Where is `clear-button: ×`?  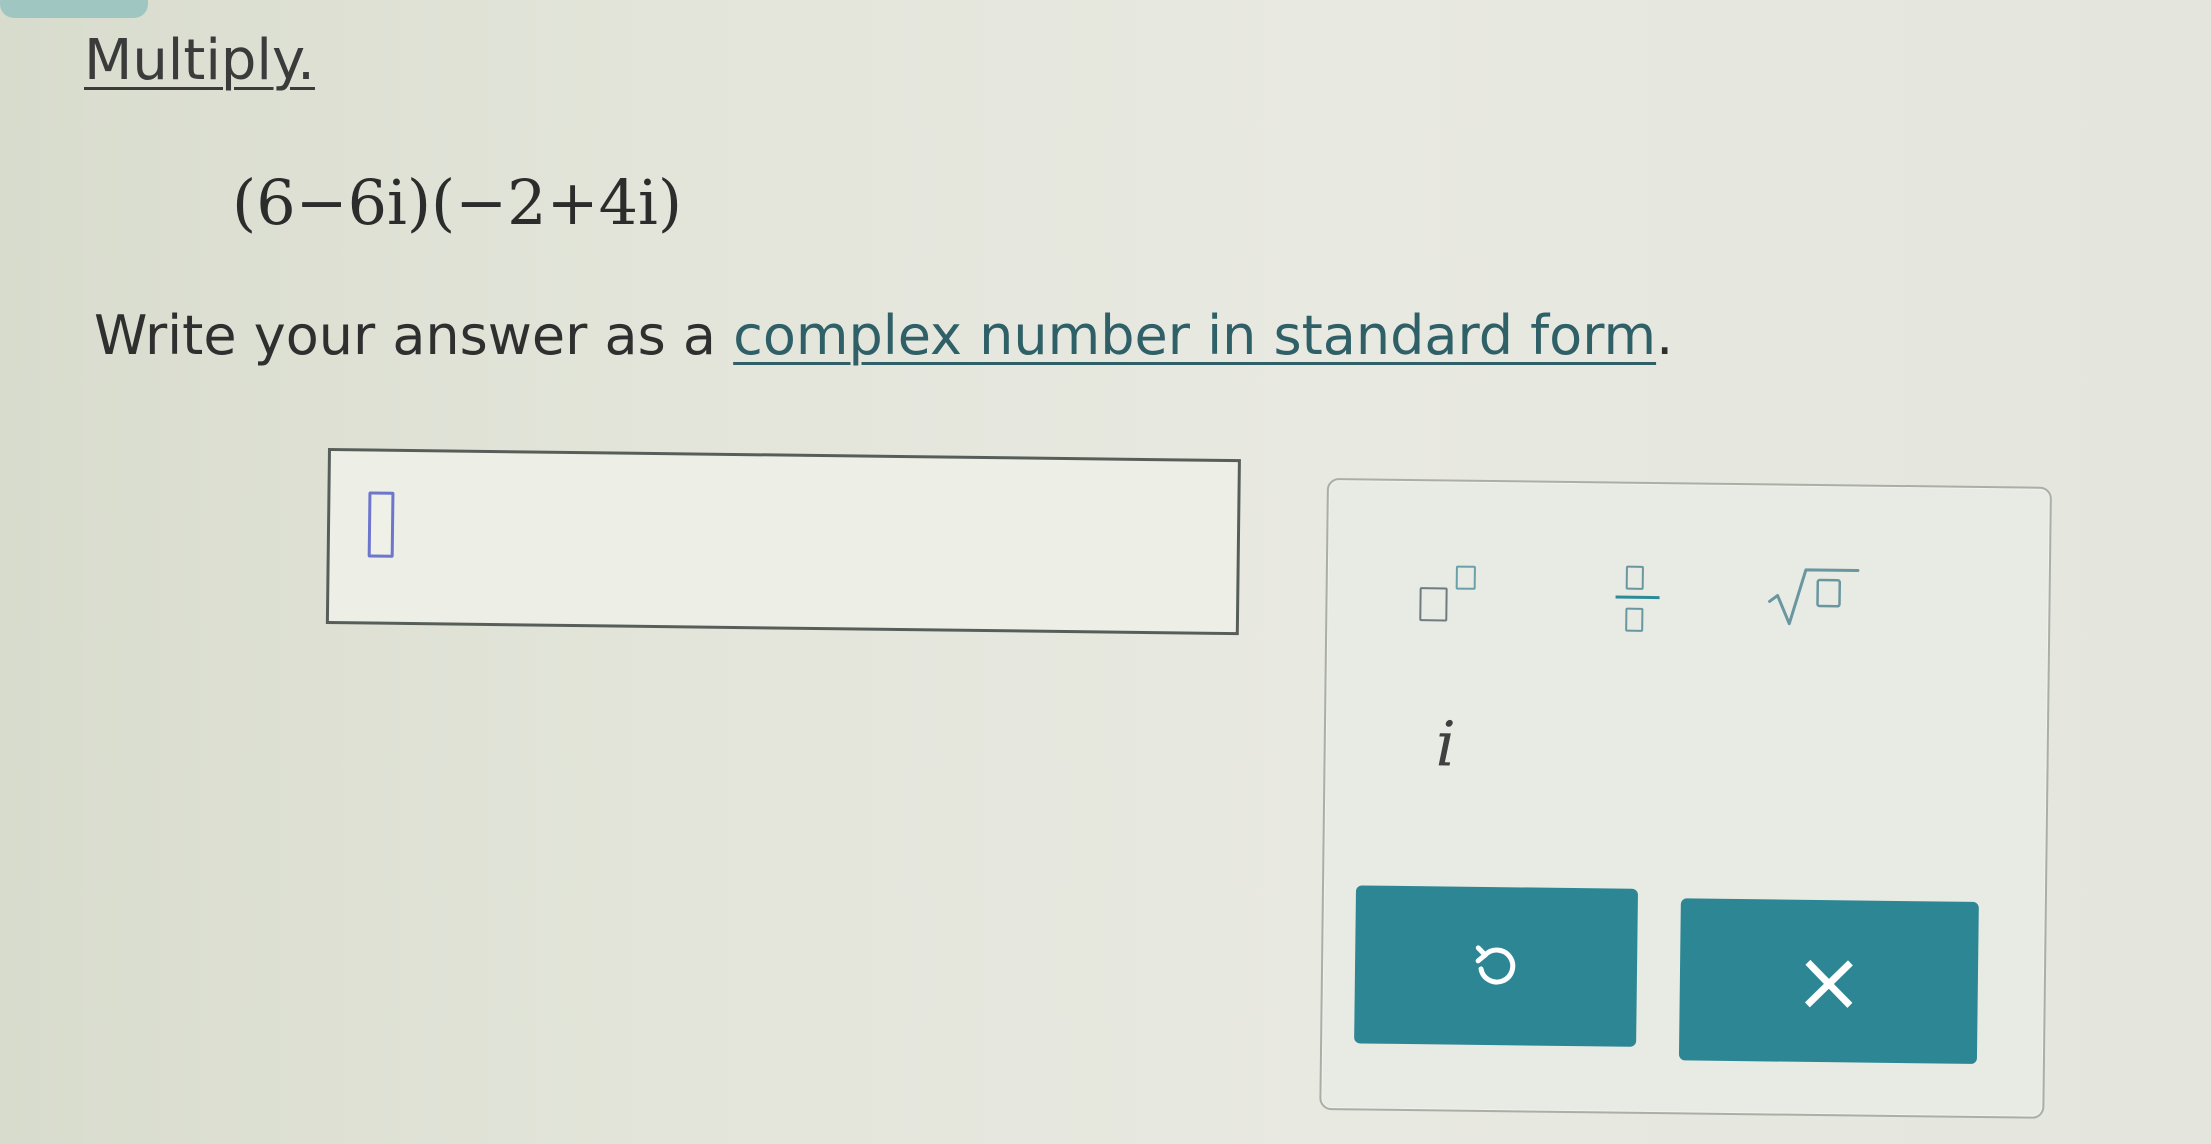
clear-button: × is located at coordinates (1828, 981).